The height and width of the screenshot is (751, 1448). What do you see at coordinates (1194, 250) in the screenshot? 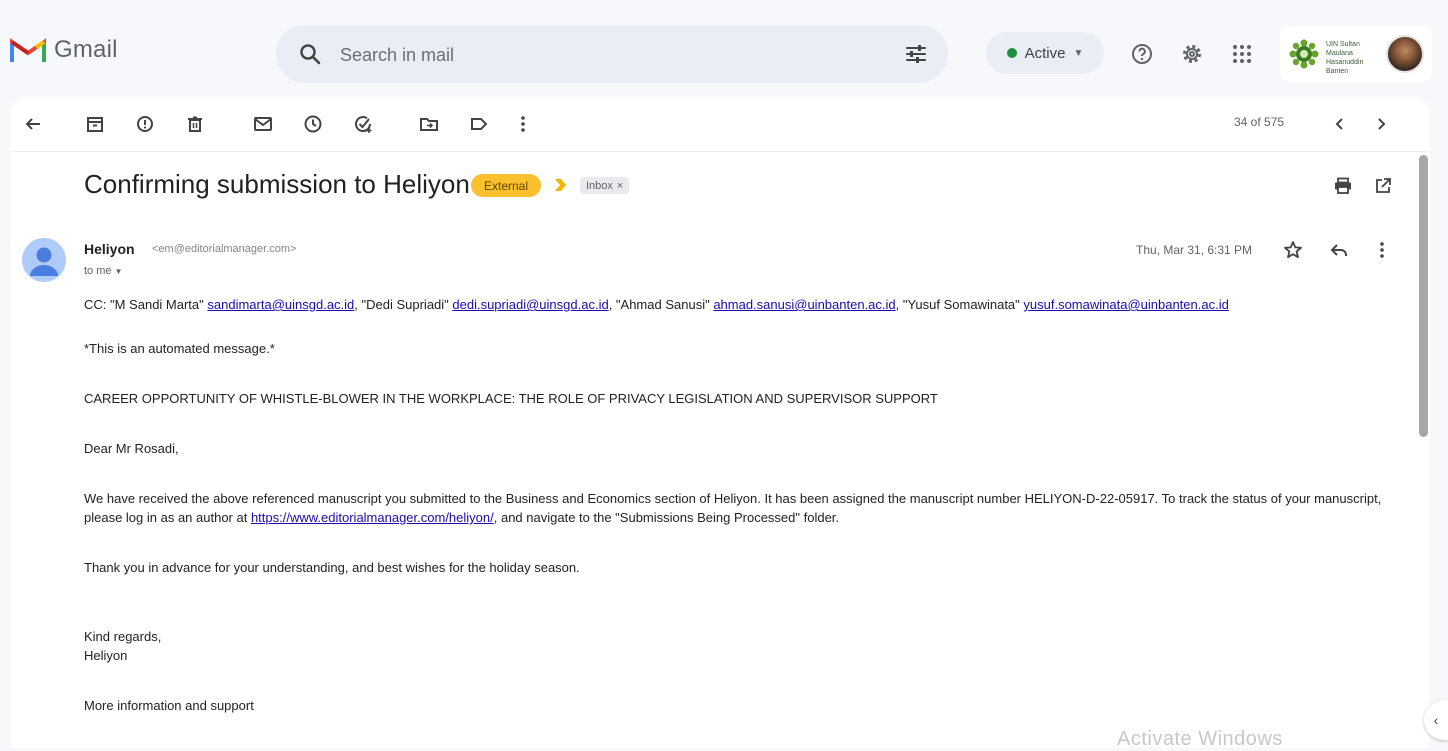
I see `email-date: Thu, Mar 31, 6:31 PM` at bounding box center [1194, 250].